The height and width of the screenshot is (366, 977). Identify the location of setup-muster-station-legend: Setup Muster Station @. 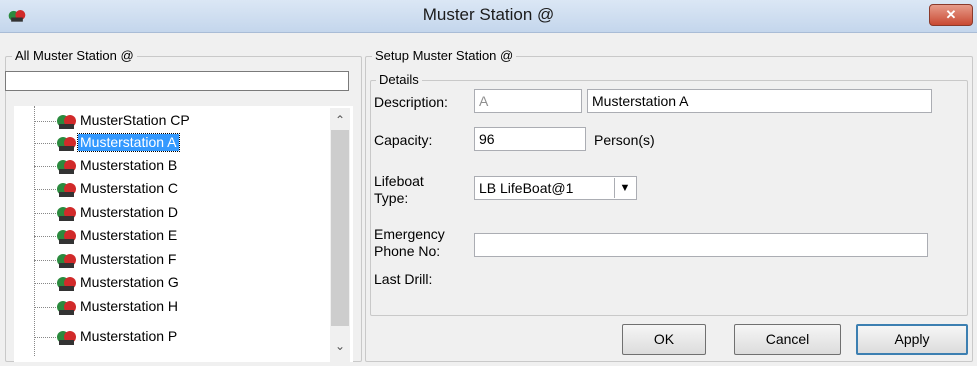
(444, 55).